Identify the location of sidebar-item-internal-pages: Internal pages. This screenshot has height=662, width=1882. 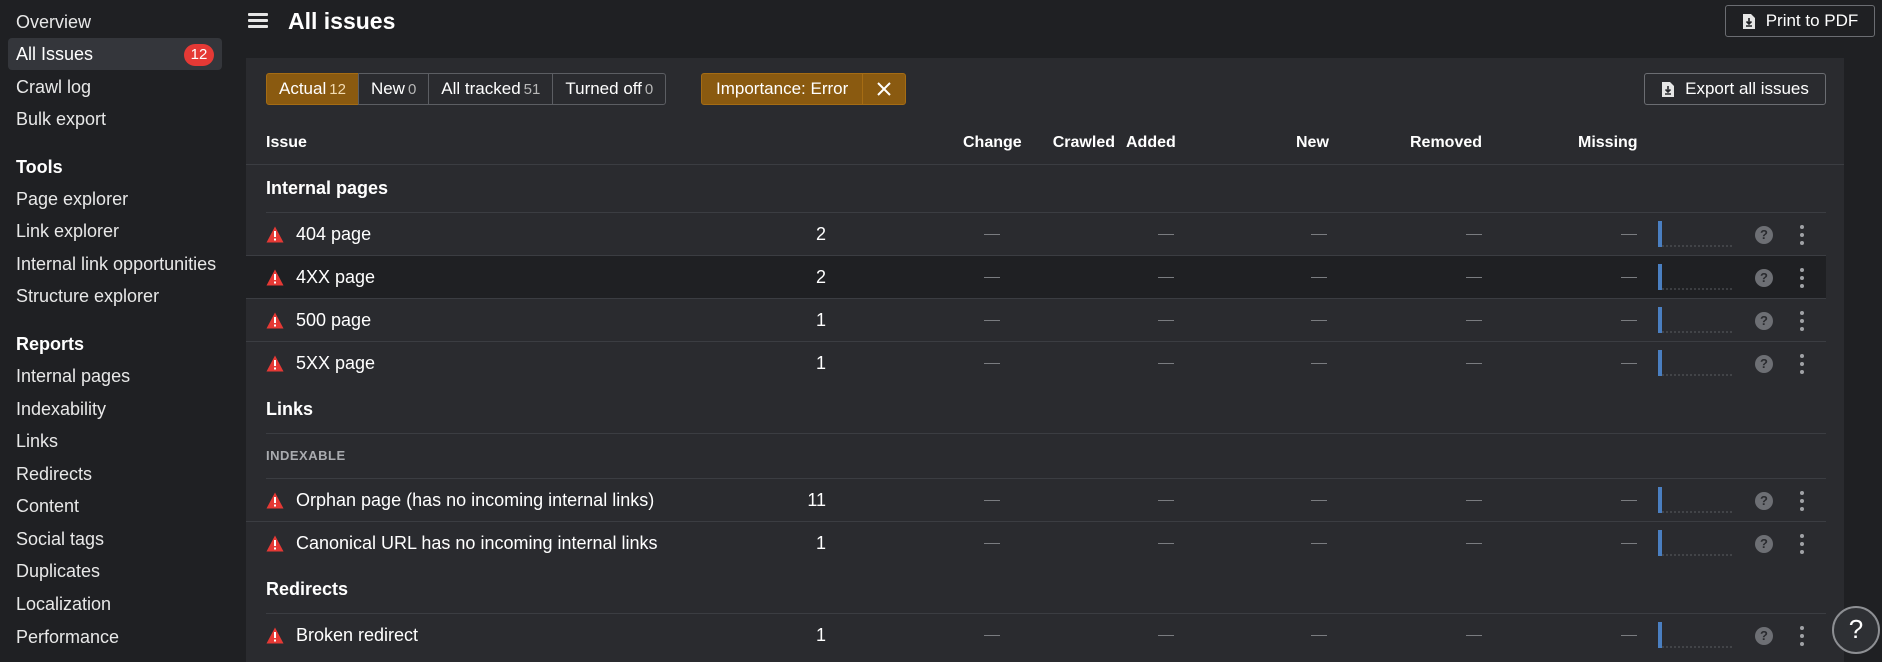
(115, 376).